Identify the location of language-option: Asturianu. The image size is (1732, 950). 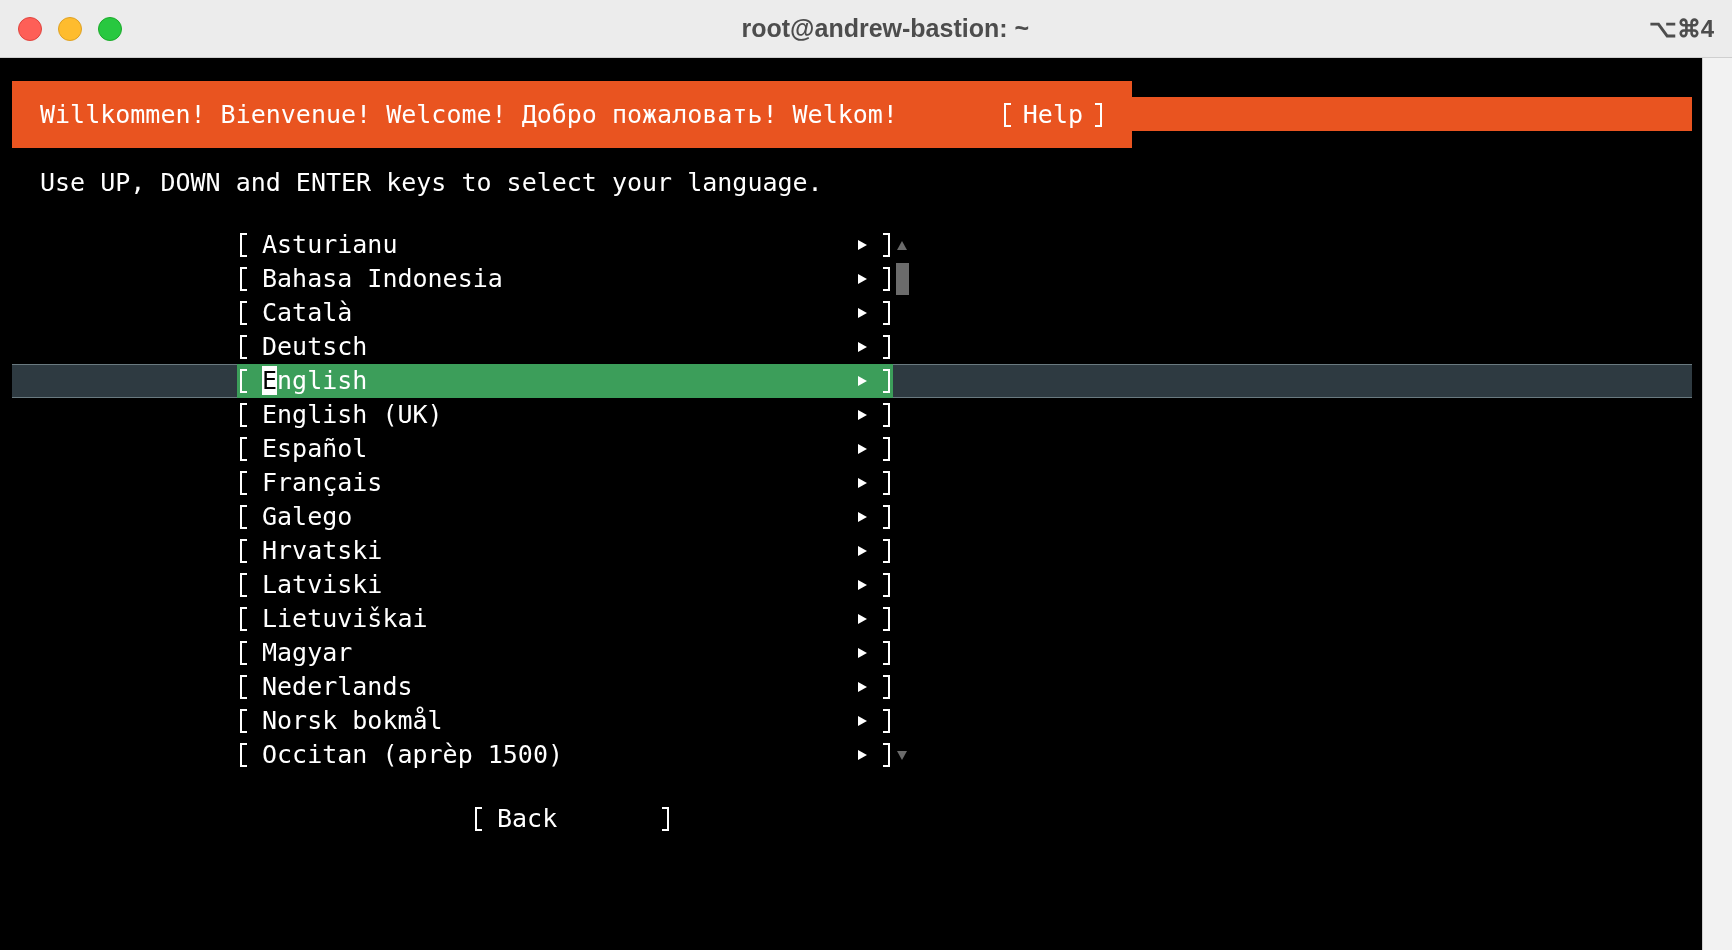
(565, 245).